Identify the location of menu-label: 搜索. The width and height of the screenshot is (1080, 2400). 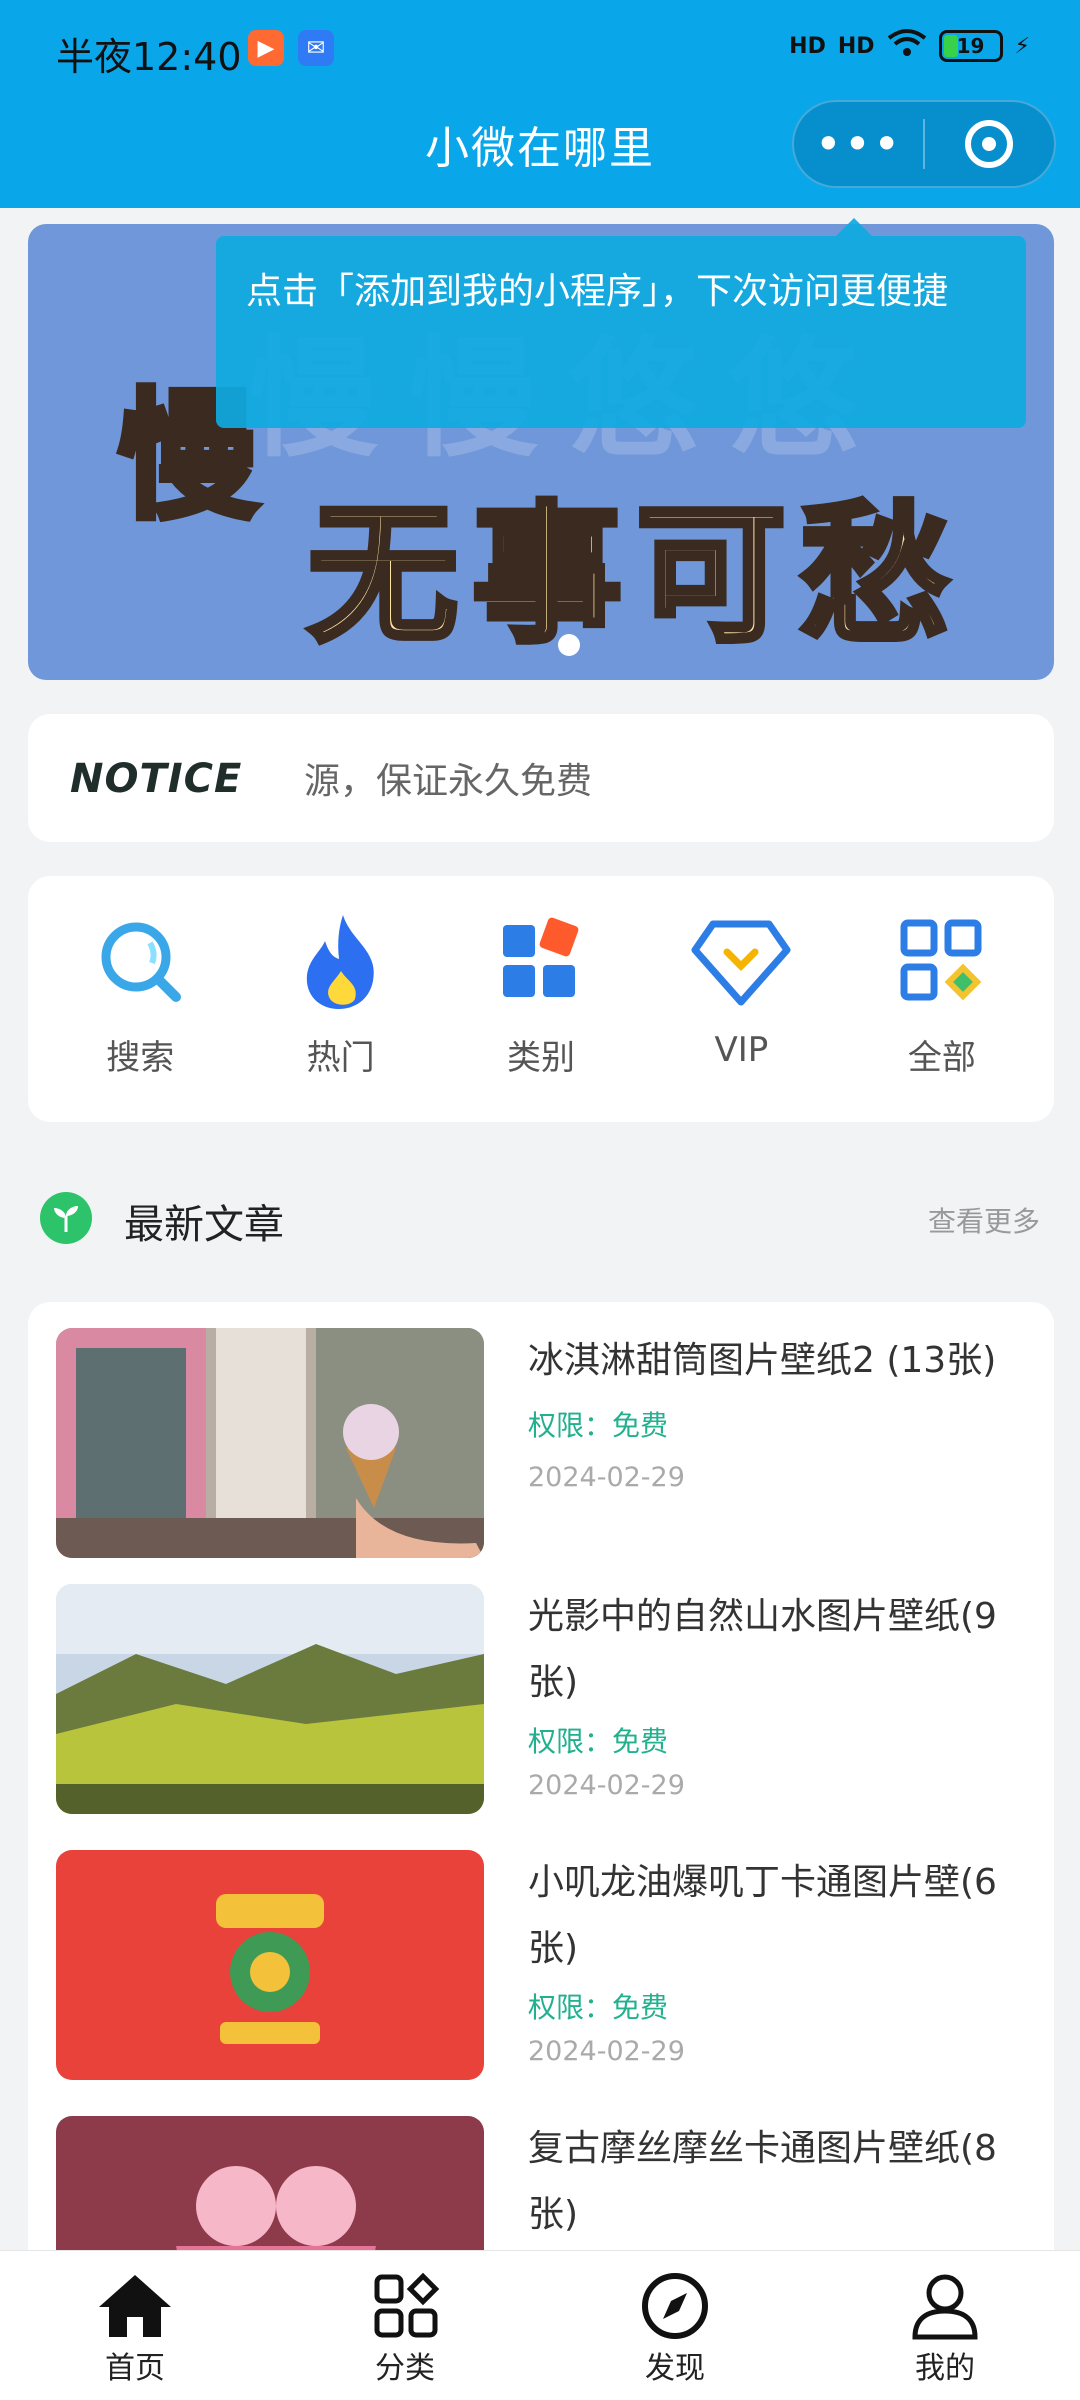
(140, 1058).